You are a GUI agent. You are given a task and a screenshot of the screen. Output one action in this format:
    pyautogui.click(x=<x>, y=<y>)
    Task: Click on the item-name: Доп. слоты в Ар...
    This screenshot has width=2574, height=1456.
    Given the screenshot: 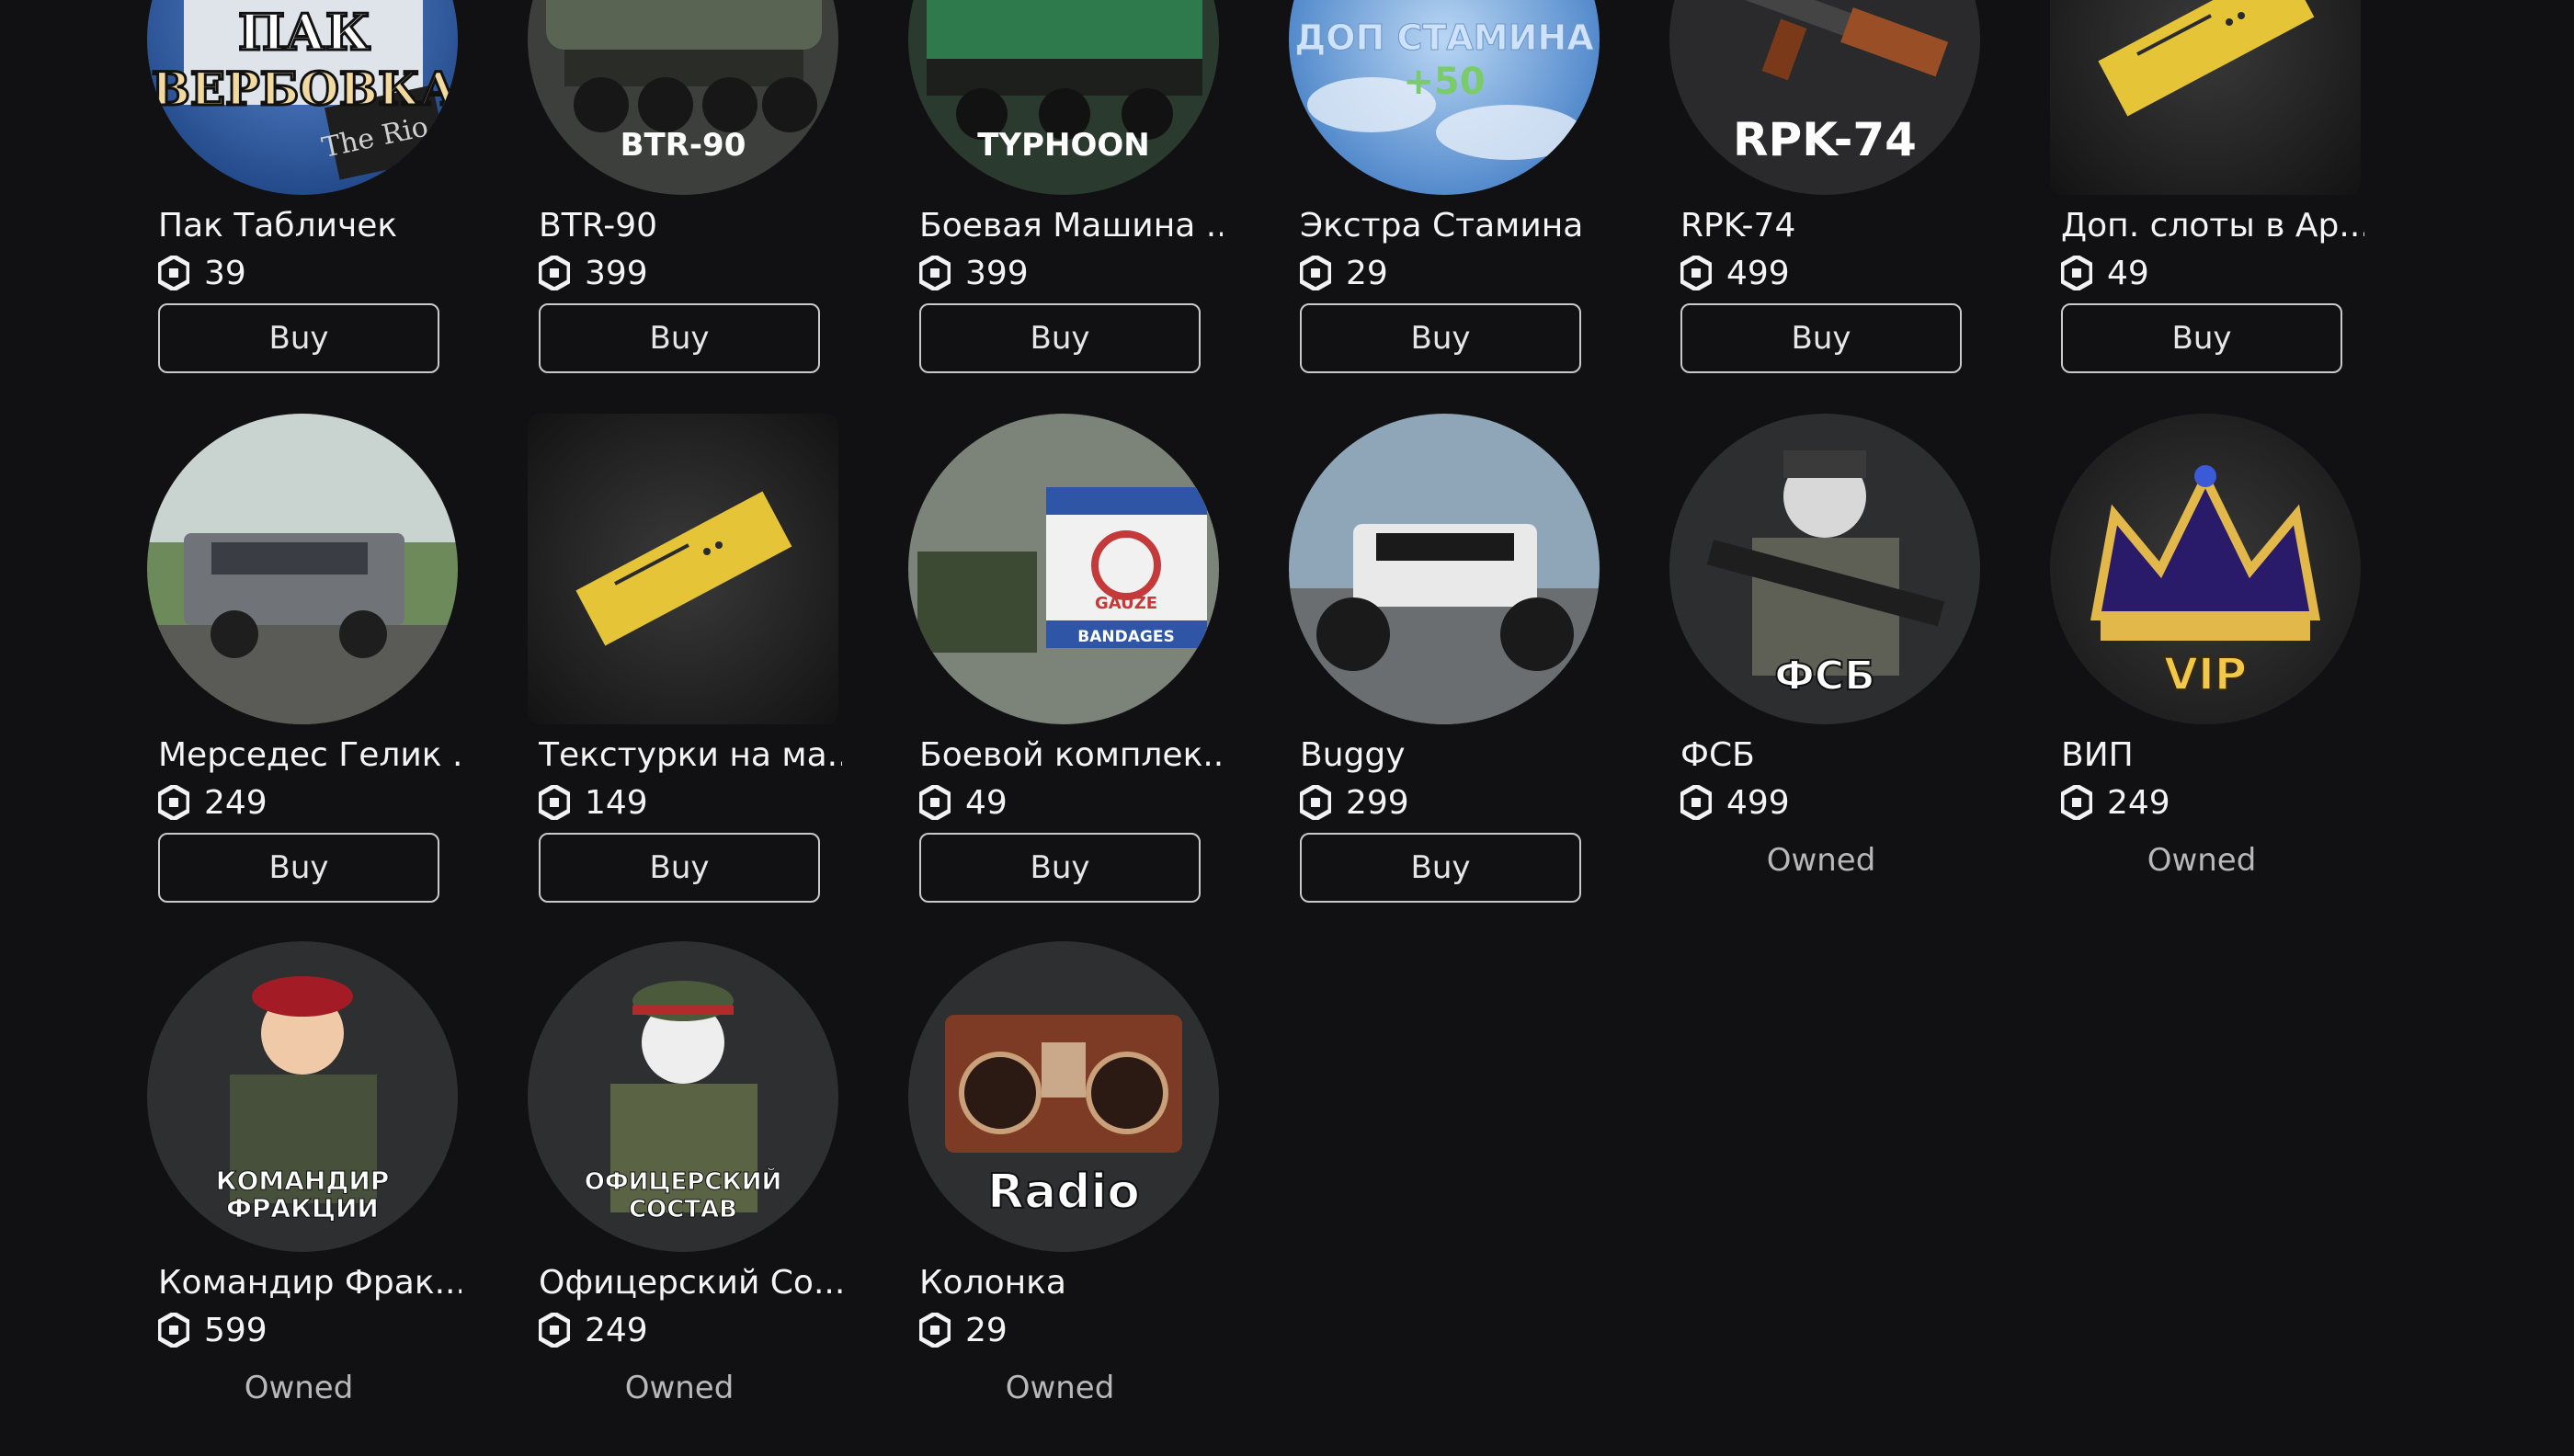 What is the action you would take?
    pyautogui.click(x=2212, y=226)
    